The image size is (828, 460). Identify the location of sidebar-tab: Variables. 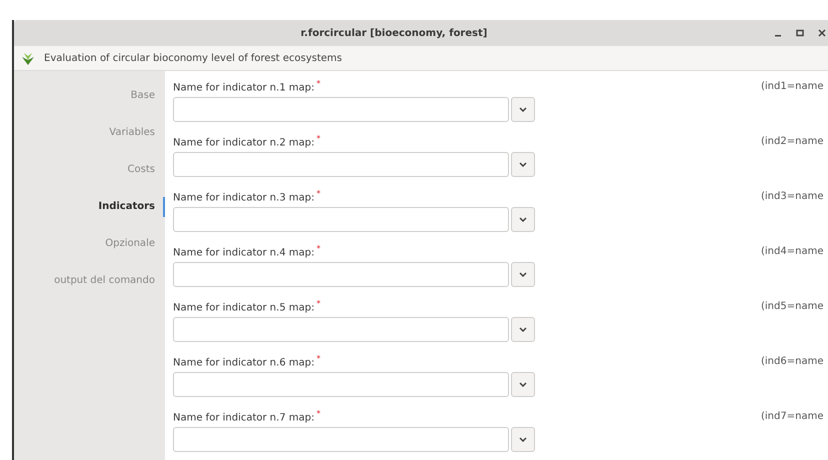
(89, 133).